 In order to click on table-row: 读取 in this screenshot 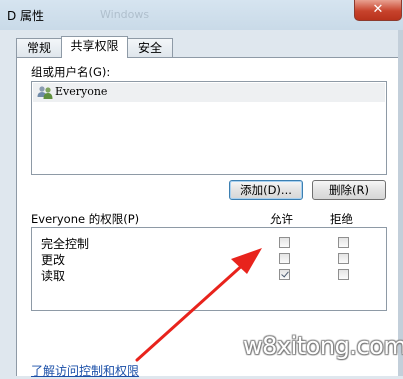, I will do `click(209, 274)`.